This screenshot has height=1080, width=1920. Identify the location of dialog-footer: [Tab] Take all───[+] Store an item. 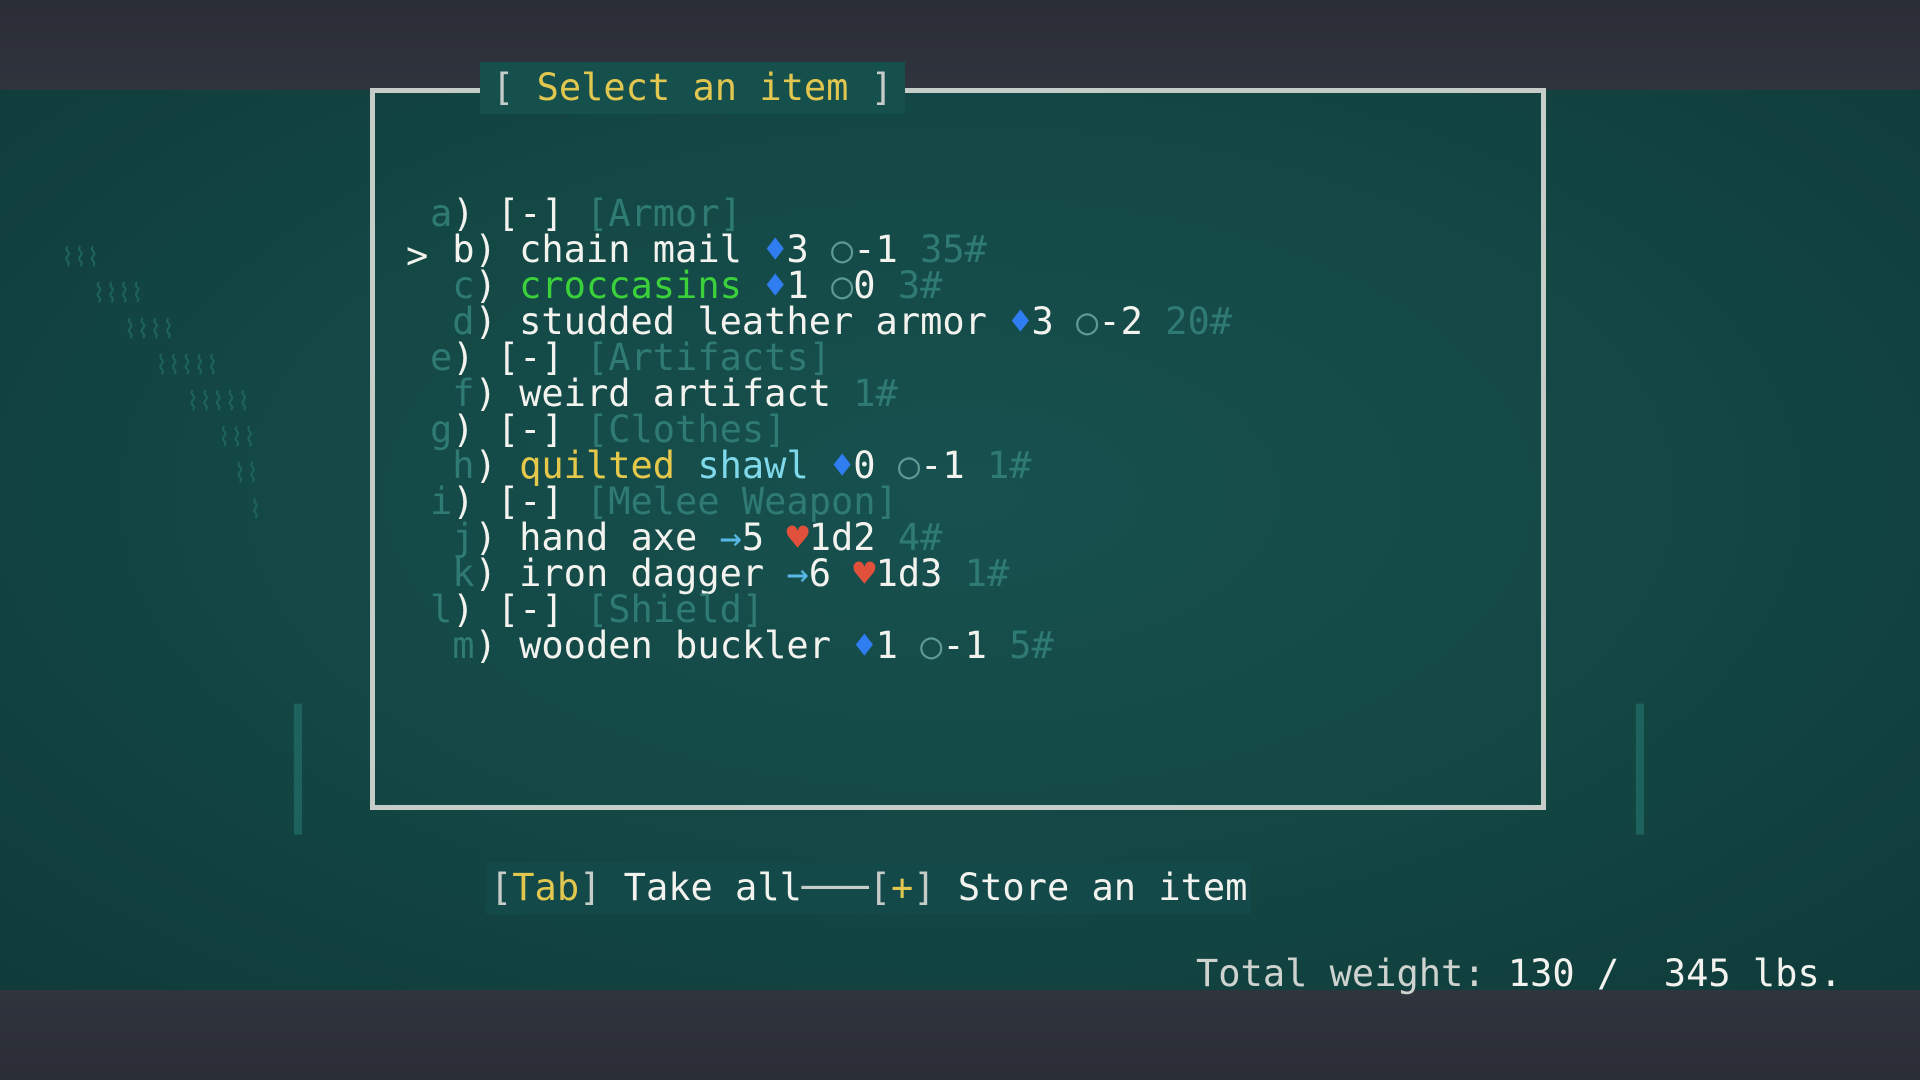
(869, 888).